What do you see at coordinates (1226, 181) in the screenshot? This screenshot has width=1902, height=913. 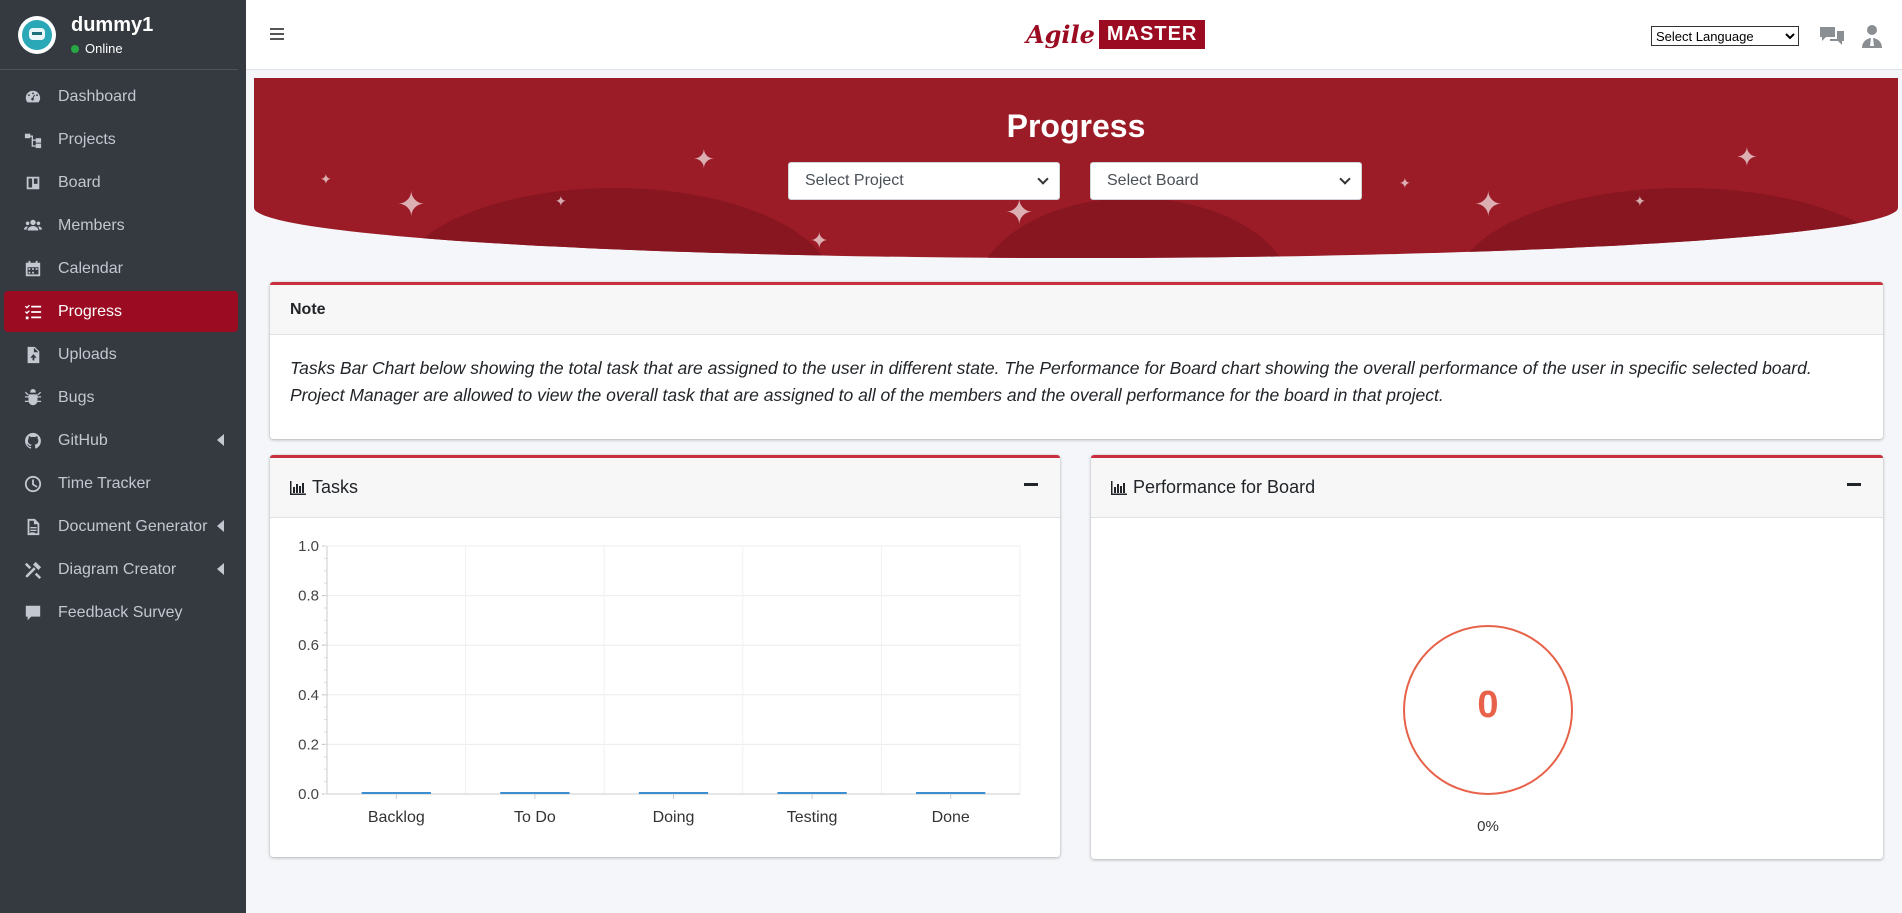 I see `board-select: Select Board` at bounding box center [1226, 181].